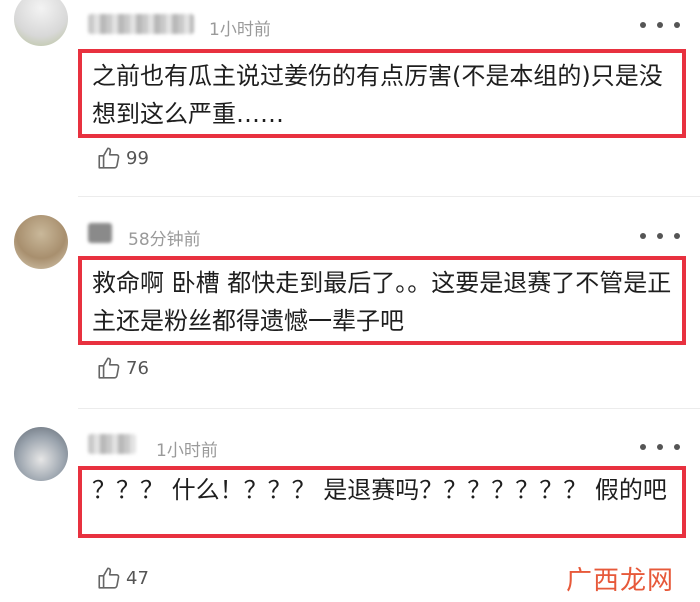 The width and height of the screenshot is (700, 602). Describe the element at coordinates (122, 578) in the screenshot. I see `like-button: 47` at that location.